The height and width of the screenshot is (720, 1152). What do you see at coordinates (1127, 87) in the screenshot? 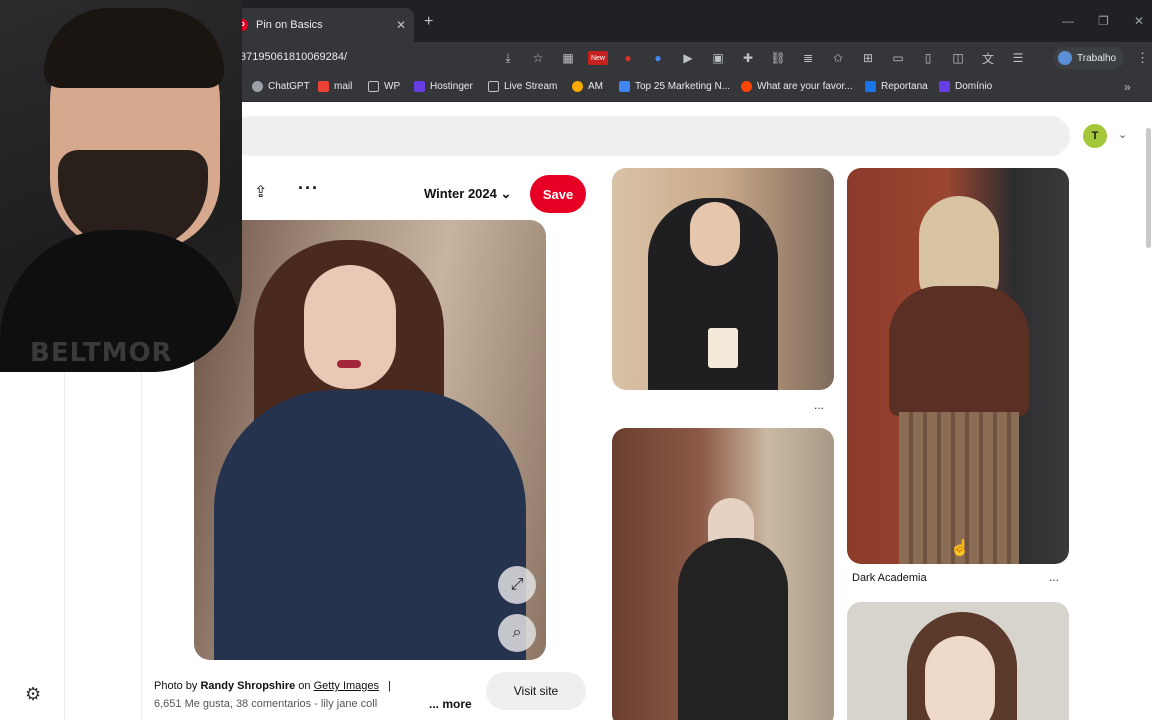
I see `bookmarks-overflow-icon: »` at bounding box center [1127, 87].